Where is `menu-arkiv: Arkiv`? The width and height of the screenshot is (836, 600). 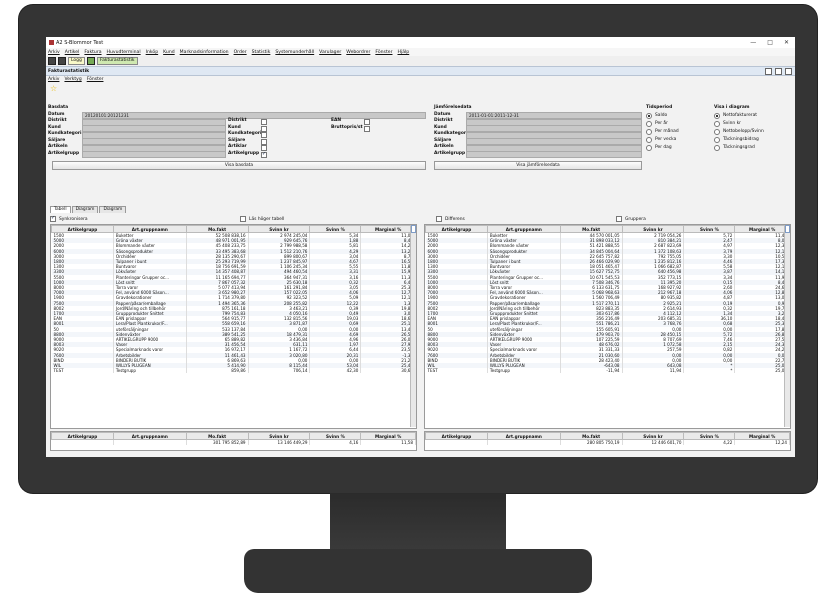
menu-arkiv: Arkiv is located at coordinates (54, 52).